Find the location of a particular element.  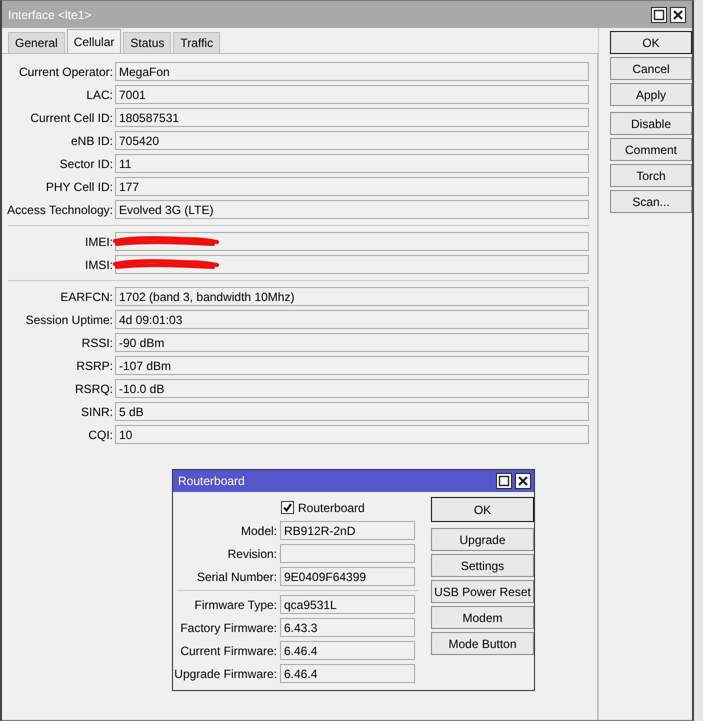

field: 9E0409F64399 is located at coordinates (347, 576).